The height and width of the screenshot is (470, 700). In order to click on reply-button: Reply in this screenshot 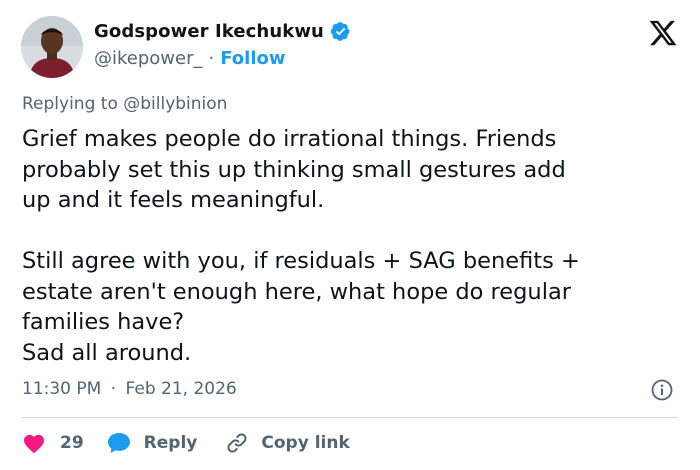, I will do `click(152, 443)`.